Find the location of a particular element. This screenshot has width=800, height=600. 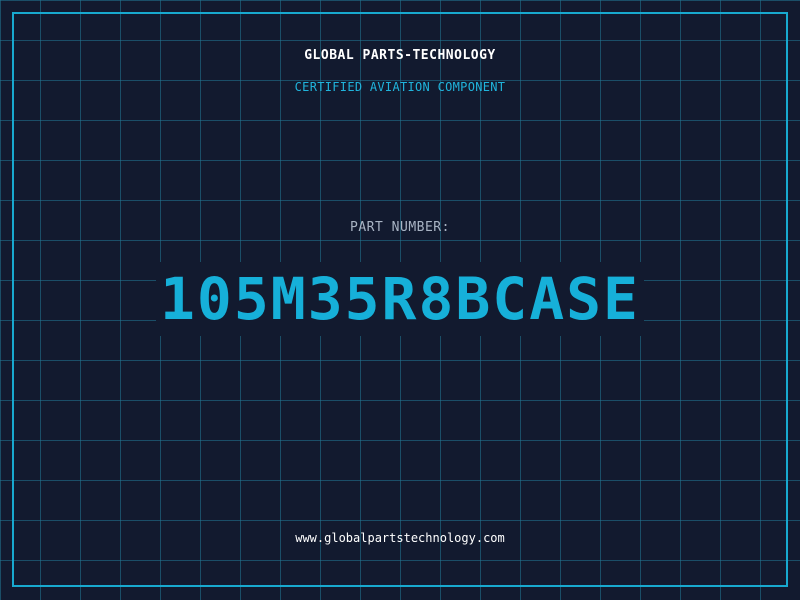

part-number-value: 105M35R8BCASE is located at coordinates (400, 299).